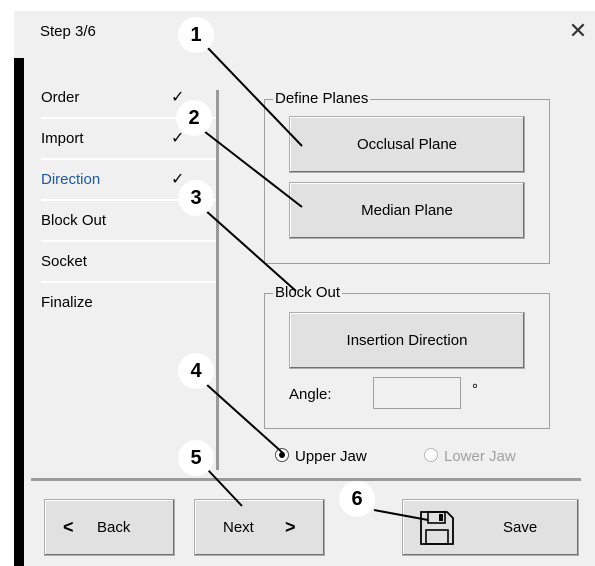 The height and width of the screenshot is (566, 595). I want to click on callout-6: 6, so click(357, 499).